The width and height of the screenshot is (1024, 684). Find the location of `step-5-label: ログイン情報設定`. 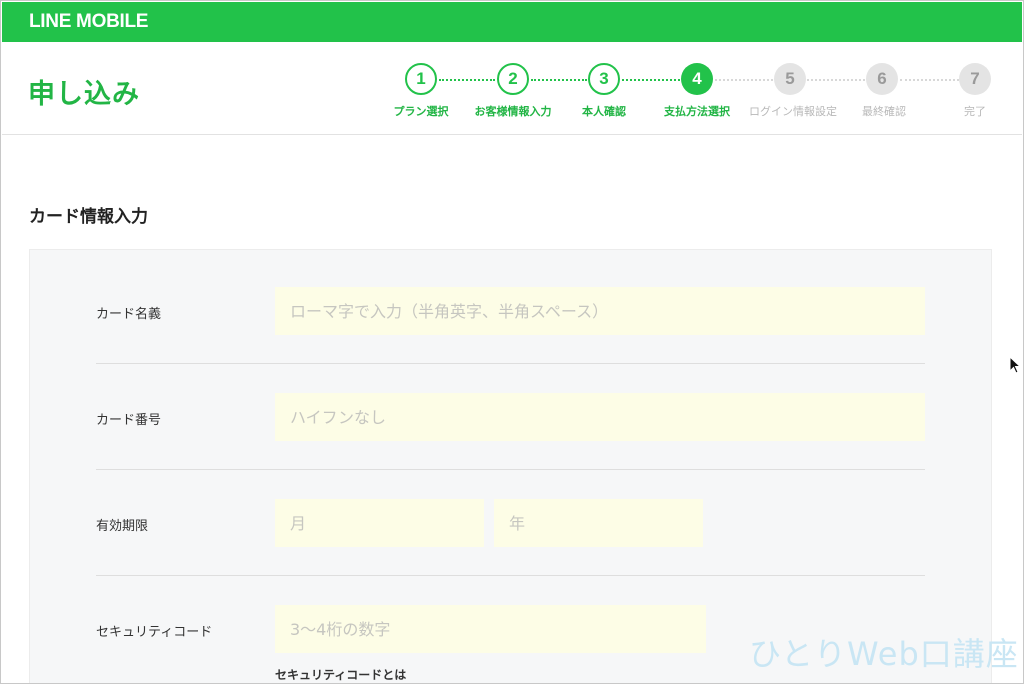

step-5-label: ログイン情報設定 is located at coordinates (793, 111).